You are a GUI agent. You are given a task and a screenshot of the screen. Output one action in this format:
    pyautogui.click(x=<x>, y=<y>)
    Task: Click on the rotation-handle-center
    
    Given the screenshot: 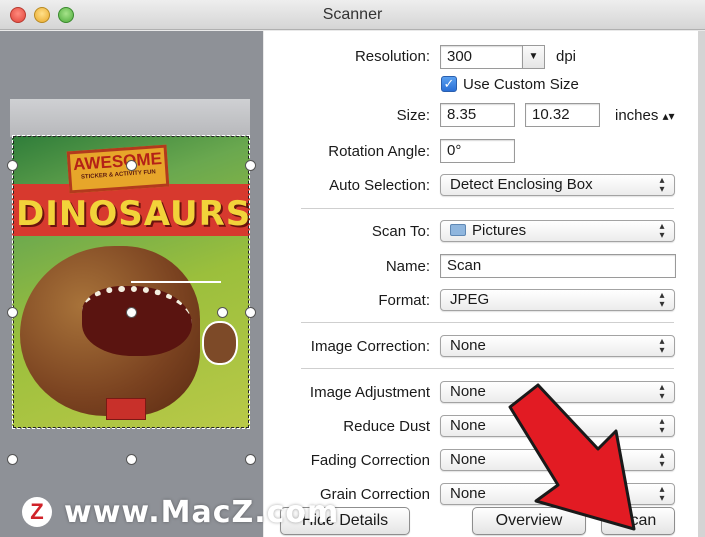 What is the action you would take?
    pyautogui.click(x=131, y=312)
    